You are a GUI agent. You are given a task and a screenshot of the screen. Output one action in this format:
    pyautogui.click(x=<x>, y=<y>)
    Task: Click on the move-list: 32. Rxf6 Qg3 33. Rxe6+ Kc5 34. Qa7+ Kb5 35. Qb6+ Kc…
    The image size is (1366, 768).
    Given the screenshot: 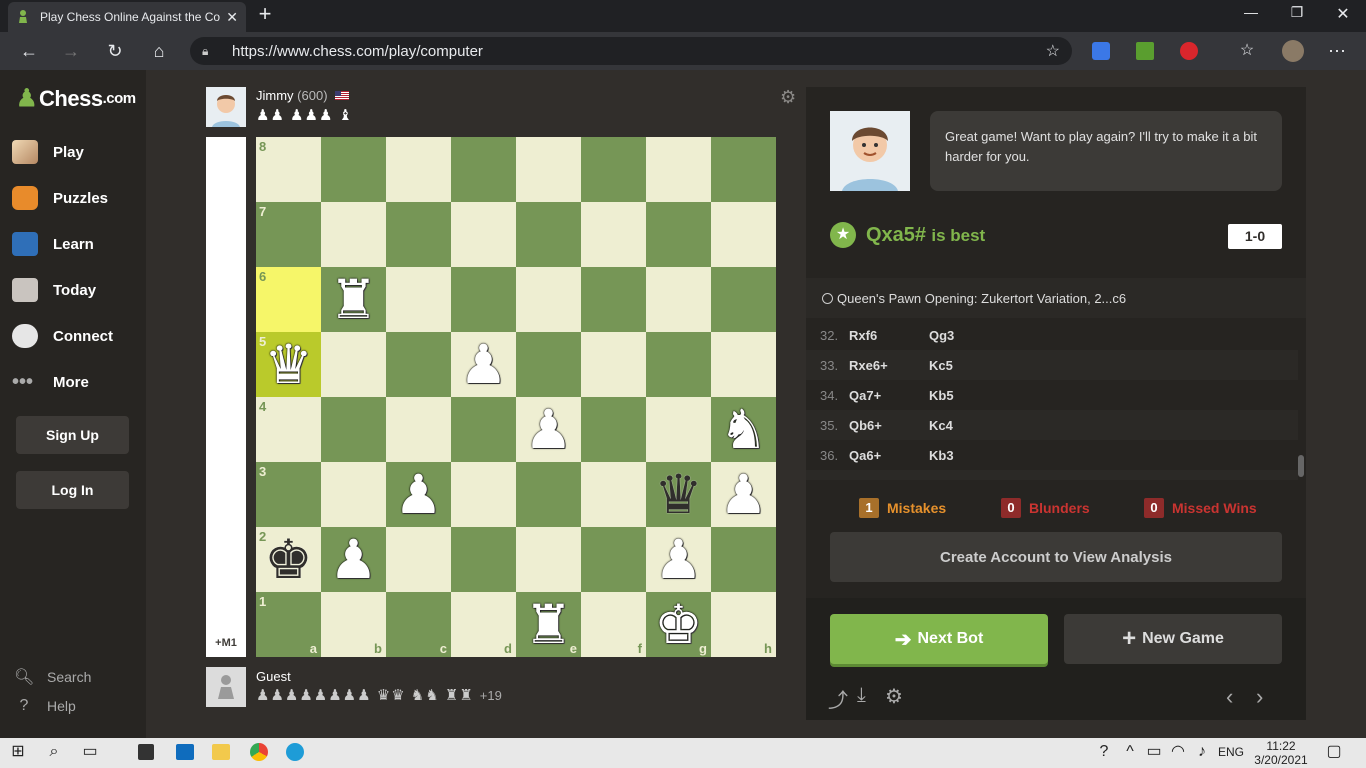 What is the action you would take?
    pyautogui.click(x=1053, y=400)
    